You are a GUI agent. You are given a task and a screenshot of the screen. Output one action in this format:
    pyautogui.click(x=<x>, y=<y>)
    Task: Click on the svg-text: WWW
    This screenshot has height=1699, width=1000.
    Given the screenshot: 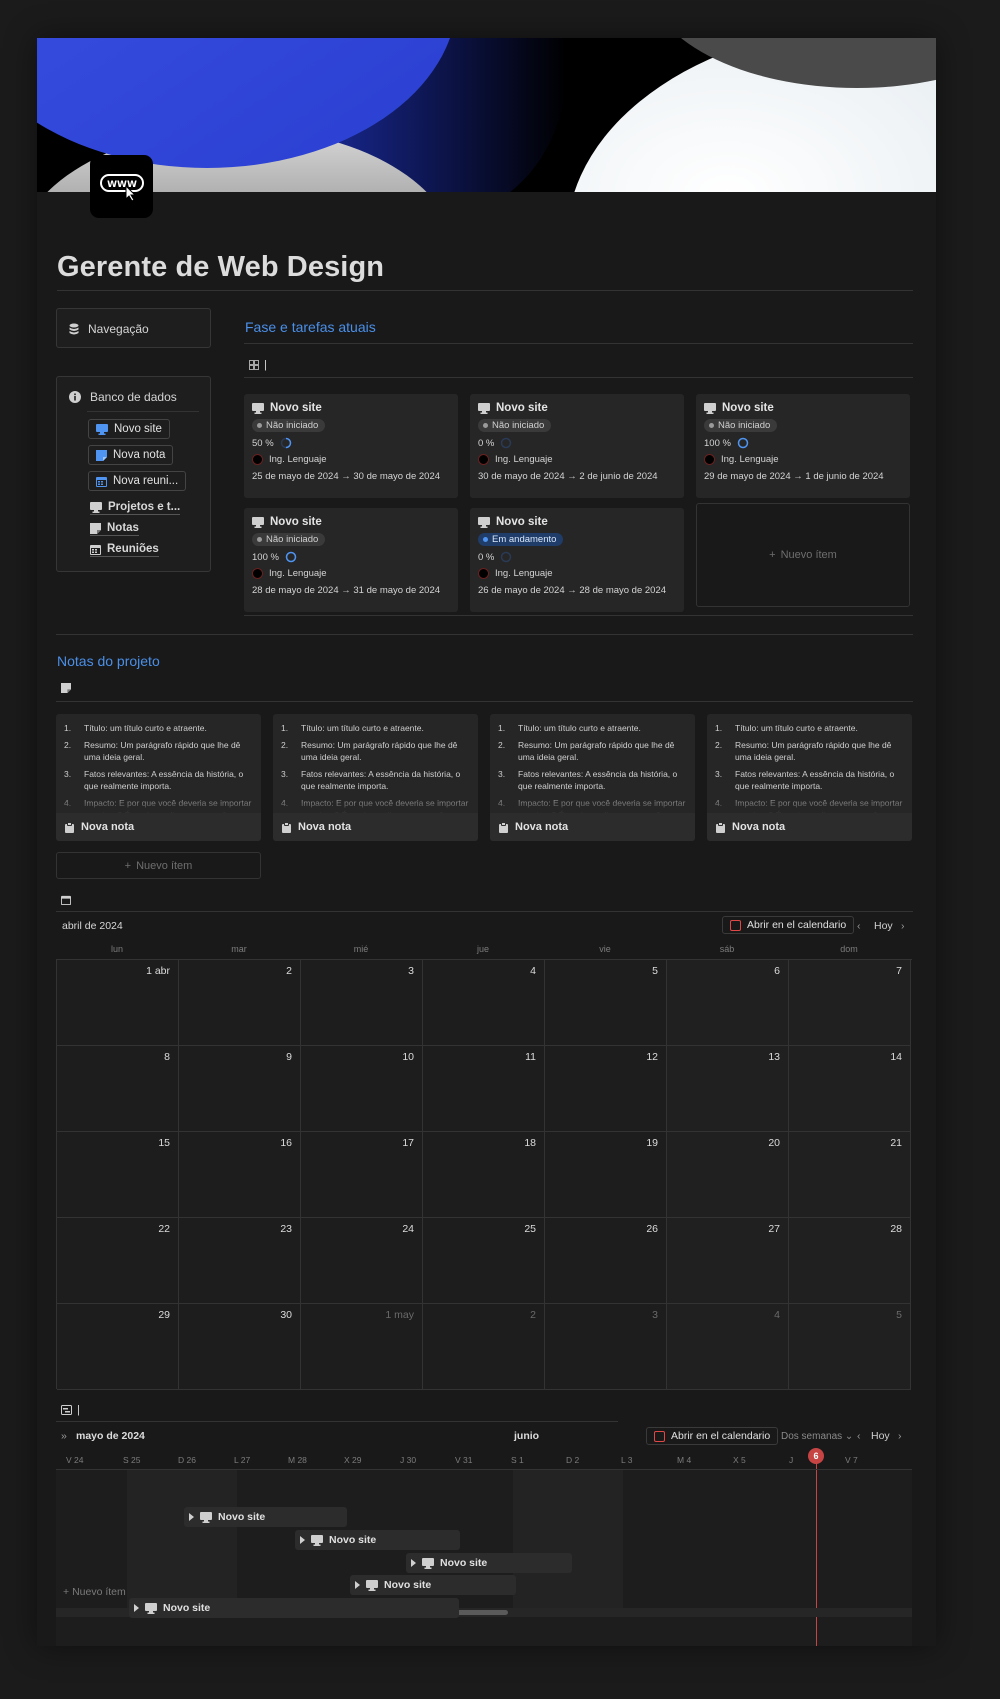 What is the action you would take?
    pyautogui.click(x=122, y=185)
    